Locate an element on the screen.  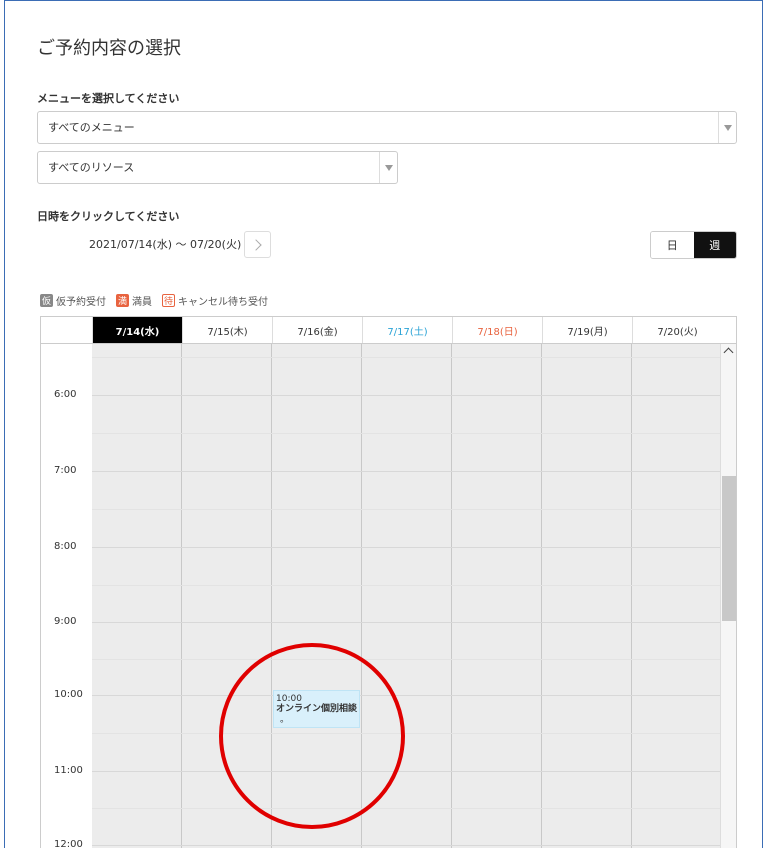
event-title-tail: 。 is located at coordinates (285, 719).